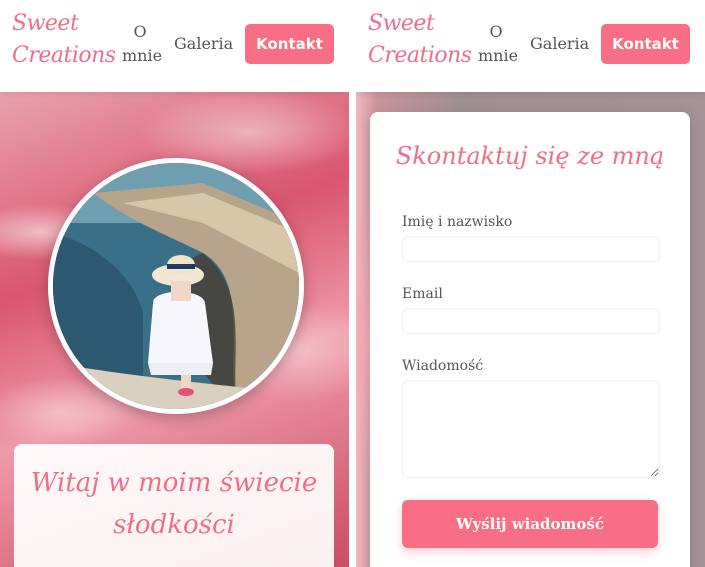 Image resolution: width=705 pixels, height=567 pixels. What do you see at coordinates (422, 294) in the screenshot?
I see `email-label: Email` at bounding box center [422, 294].